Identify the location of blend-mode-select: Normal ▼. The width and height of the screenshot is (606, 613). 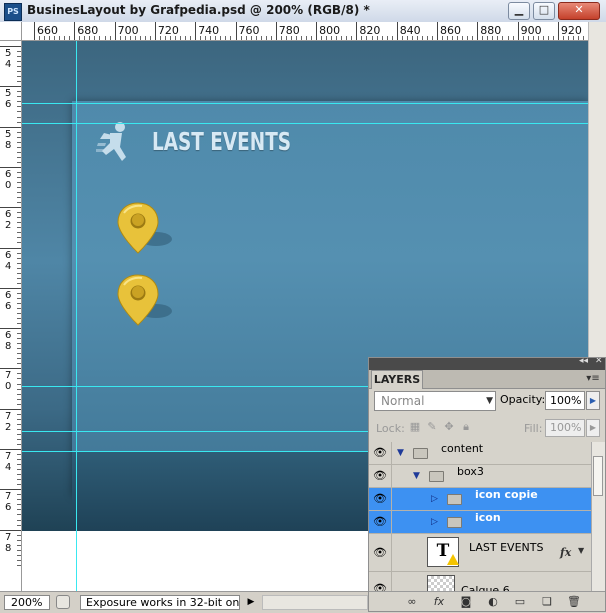
(435, 401).